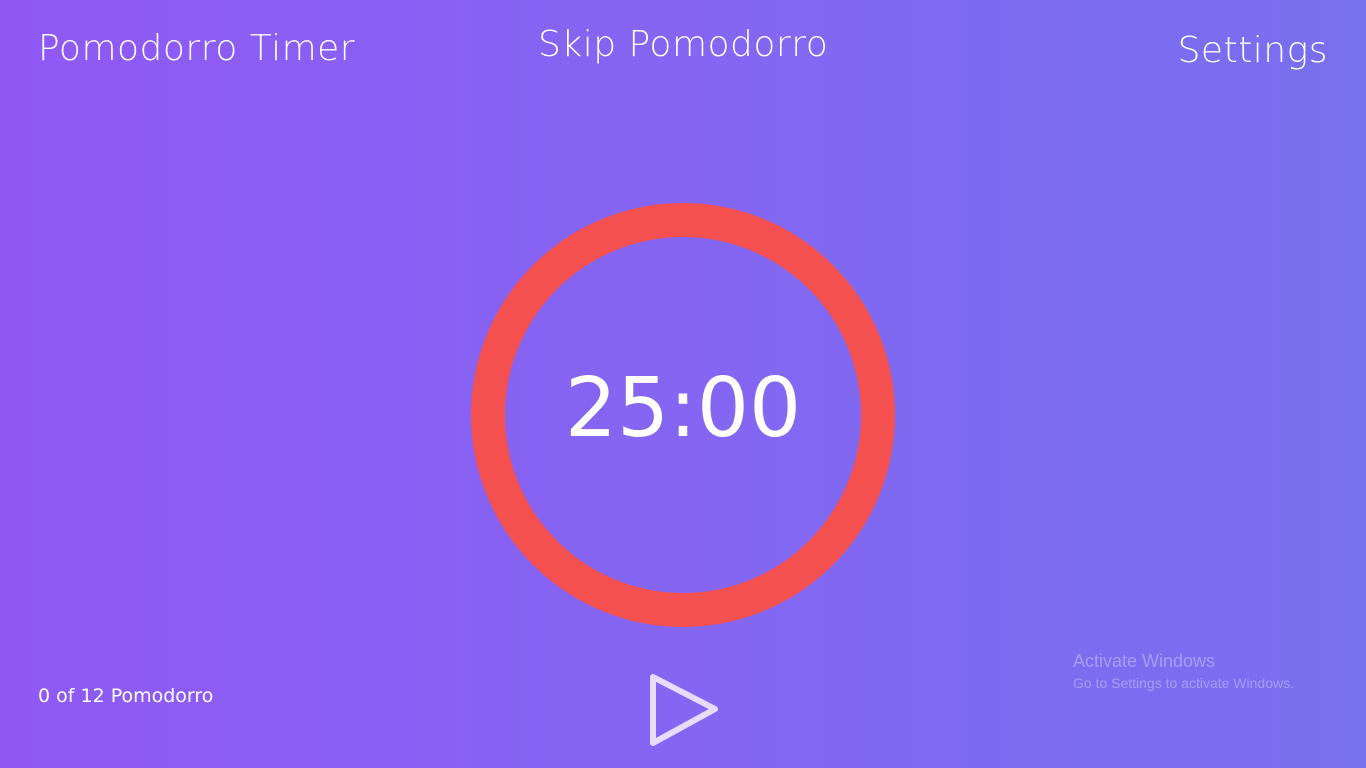 The height and width of the screenshot is (768, 1366). Describe the element at coordinates (1183, 683) in the screenshot. I see `watermark-subtitle: Go to Settings to activate Windows.` at that location.